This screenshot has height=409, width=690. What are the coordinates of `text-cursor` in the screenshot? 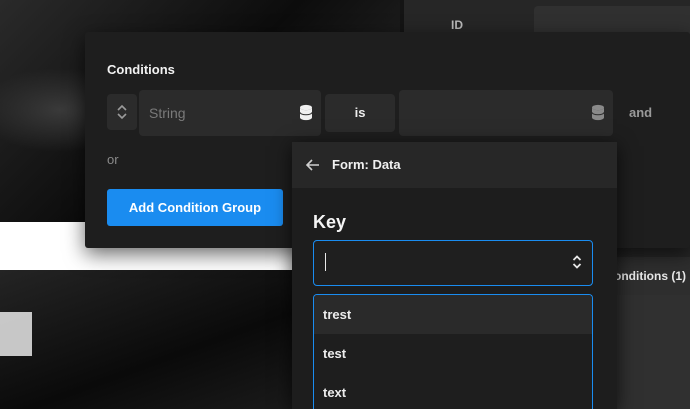 It's located at (325, 262).